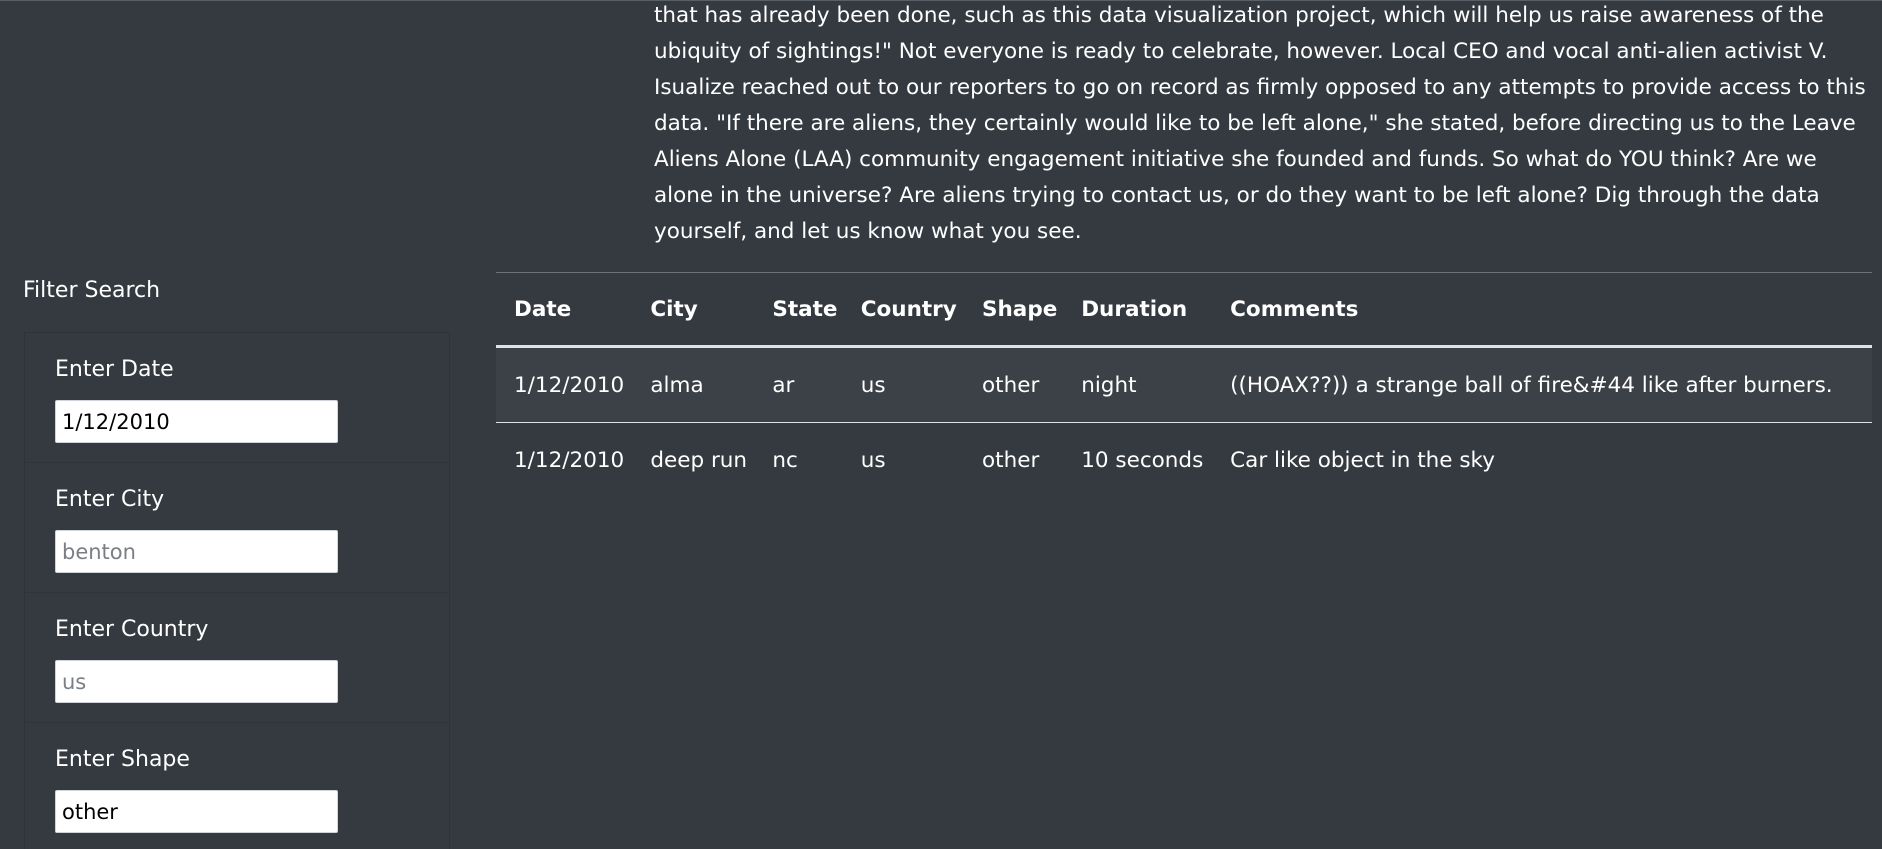  Describe the element at coordinates (543, 309) in the screenshot. I see `header-date: Date` at that location.